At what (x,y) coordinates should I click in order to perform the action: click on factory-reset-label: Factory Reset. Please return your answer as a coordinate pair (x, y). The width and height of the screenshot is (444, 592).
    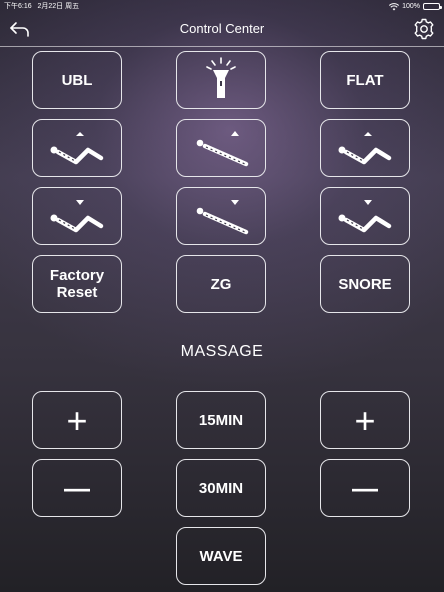
    Looking at the image, I should click on (77, 284).